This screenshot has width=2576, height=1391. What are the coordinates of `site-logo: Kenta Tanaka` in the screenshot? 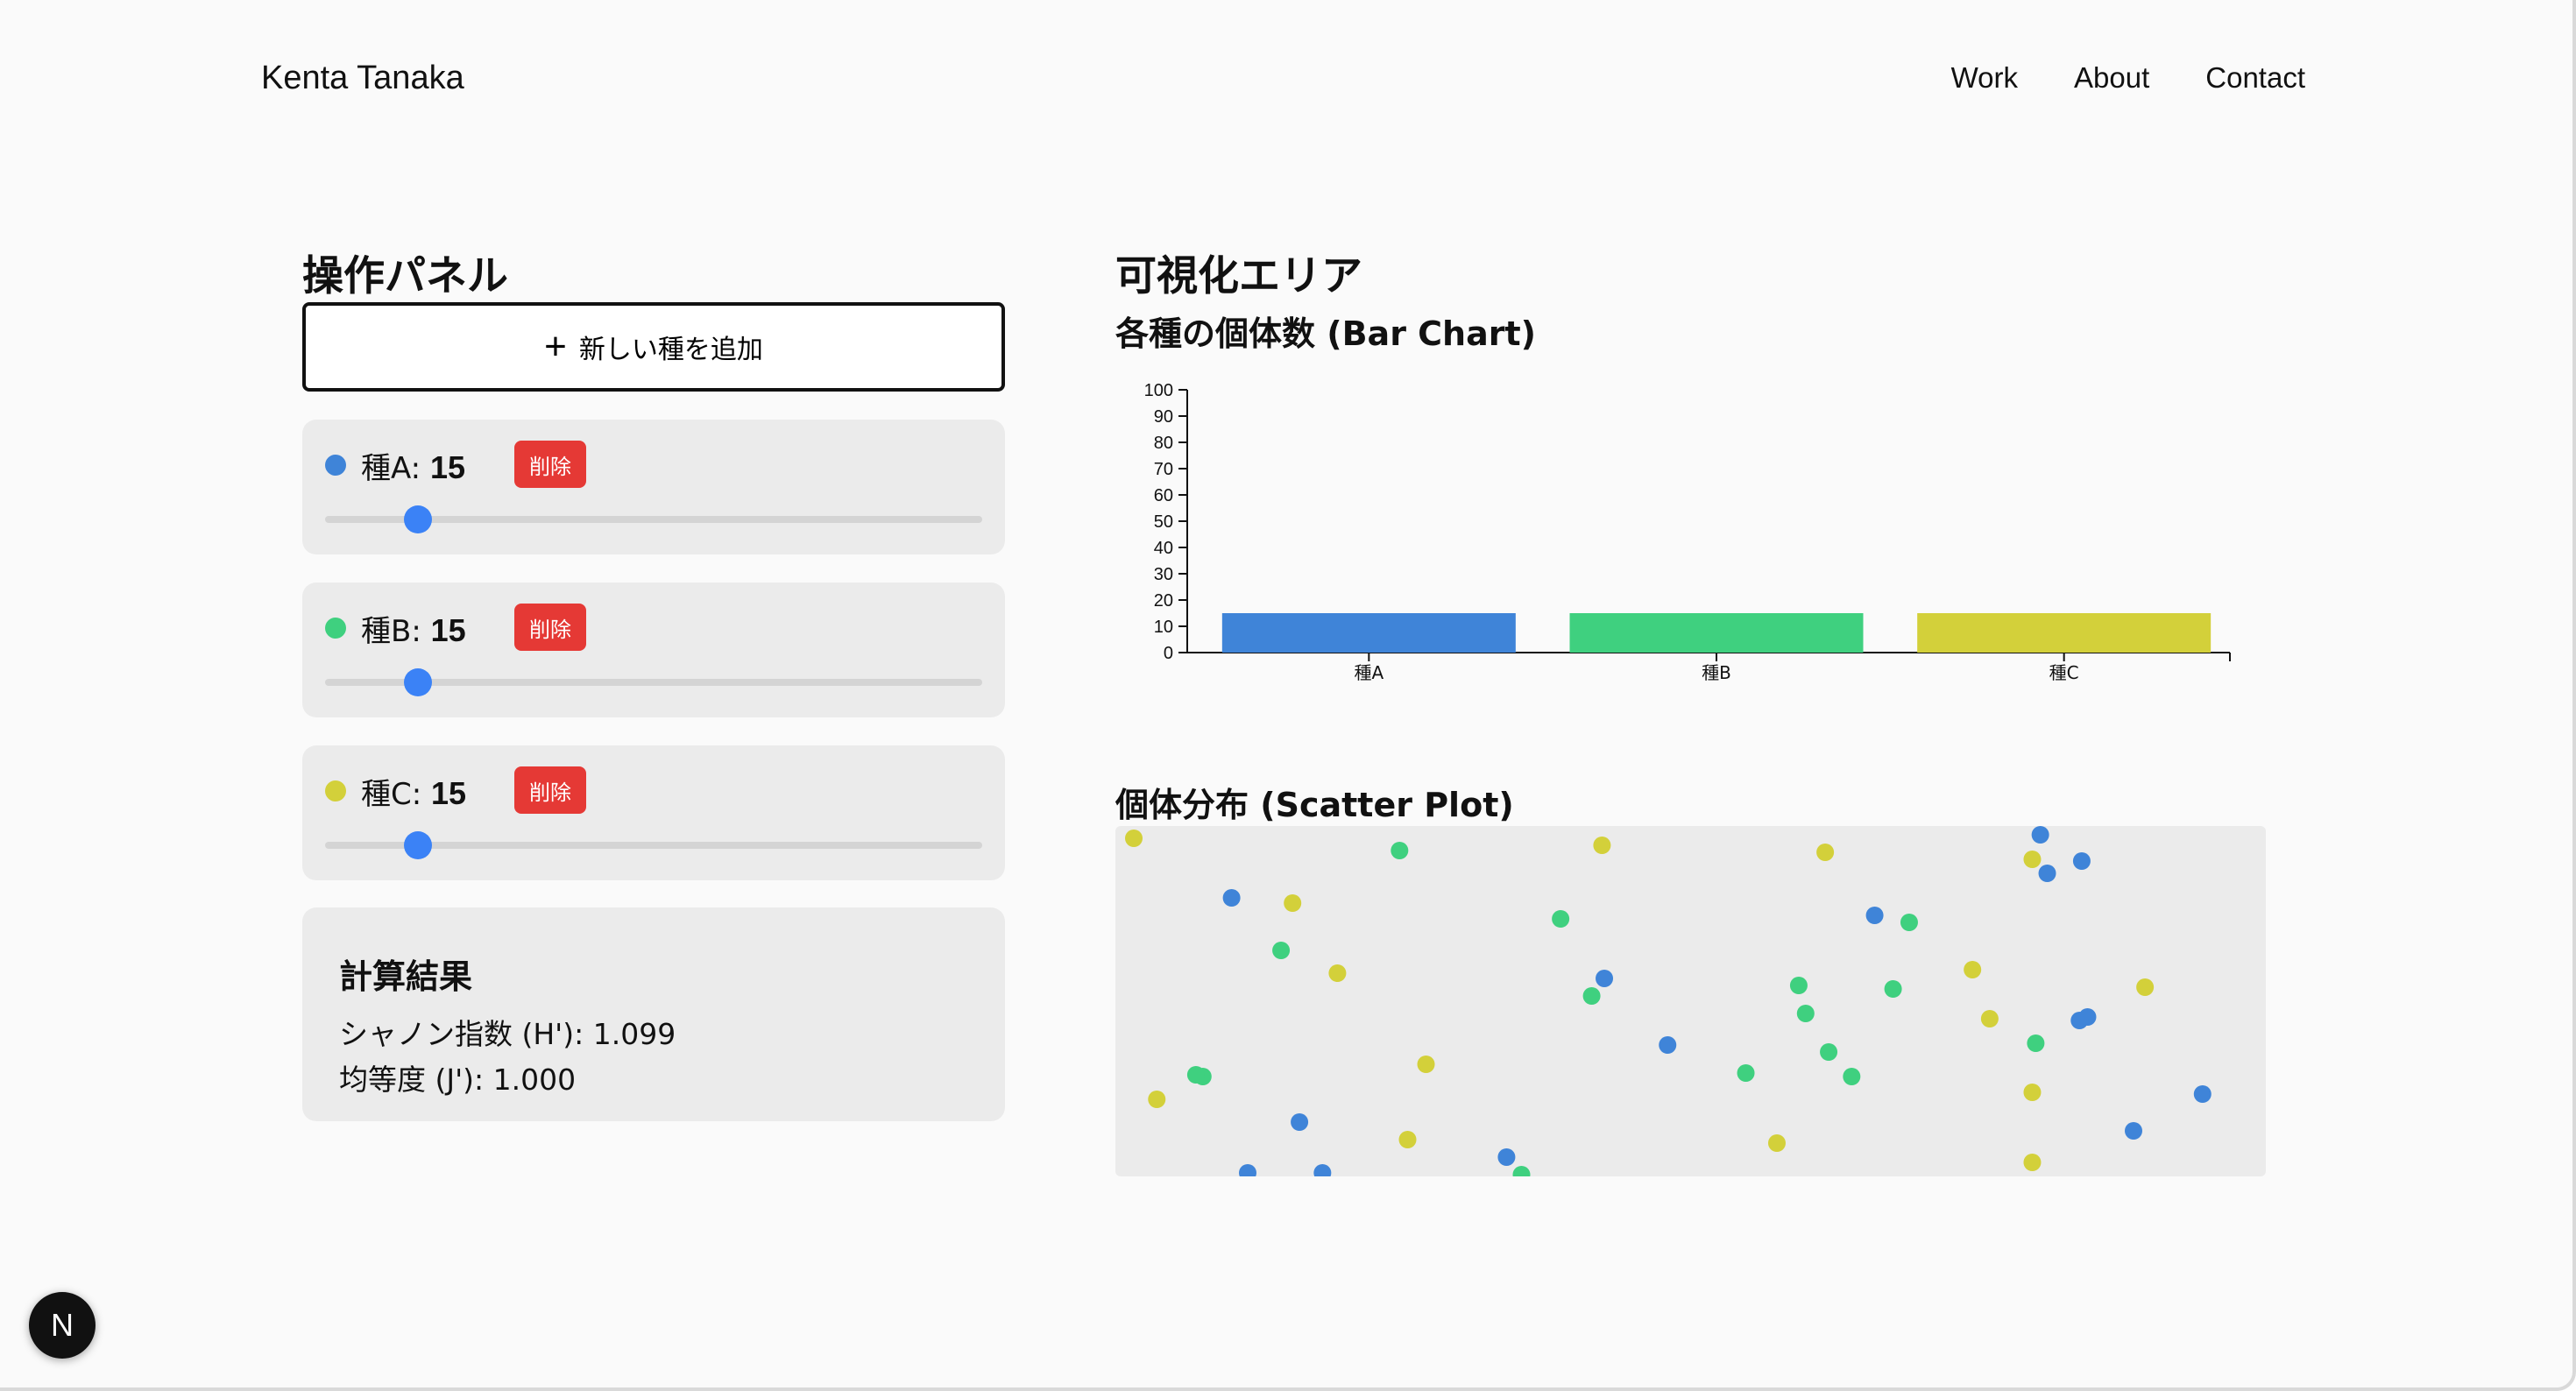 It's located at (362, 78).